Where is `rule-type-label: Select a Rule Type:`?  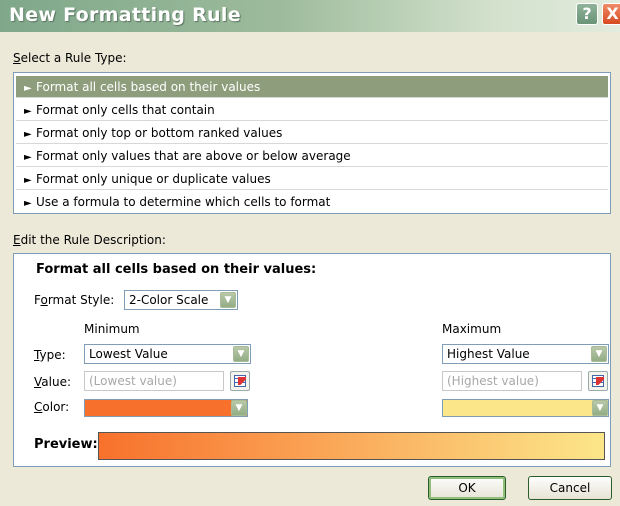
rule-type-label: Select a Rule Type: is located at coordinates (70, 58).